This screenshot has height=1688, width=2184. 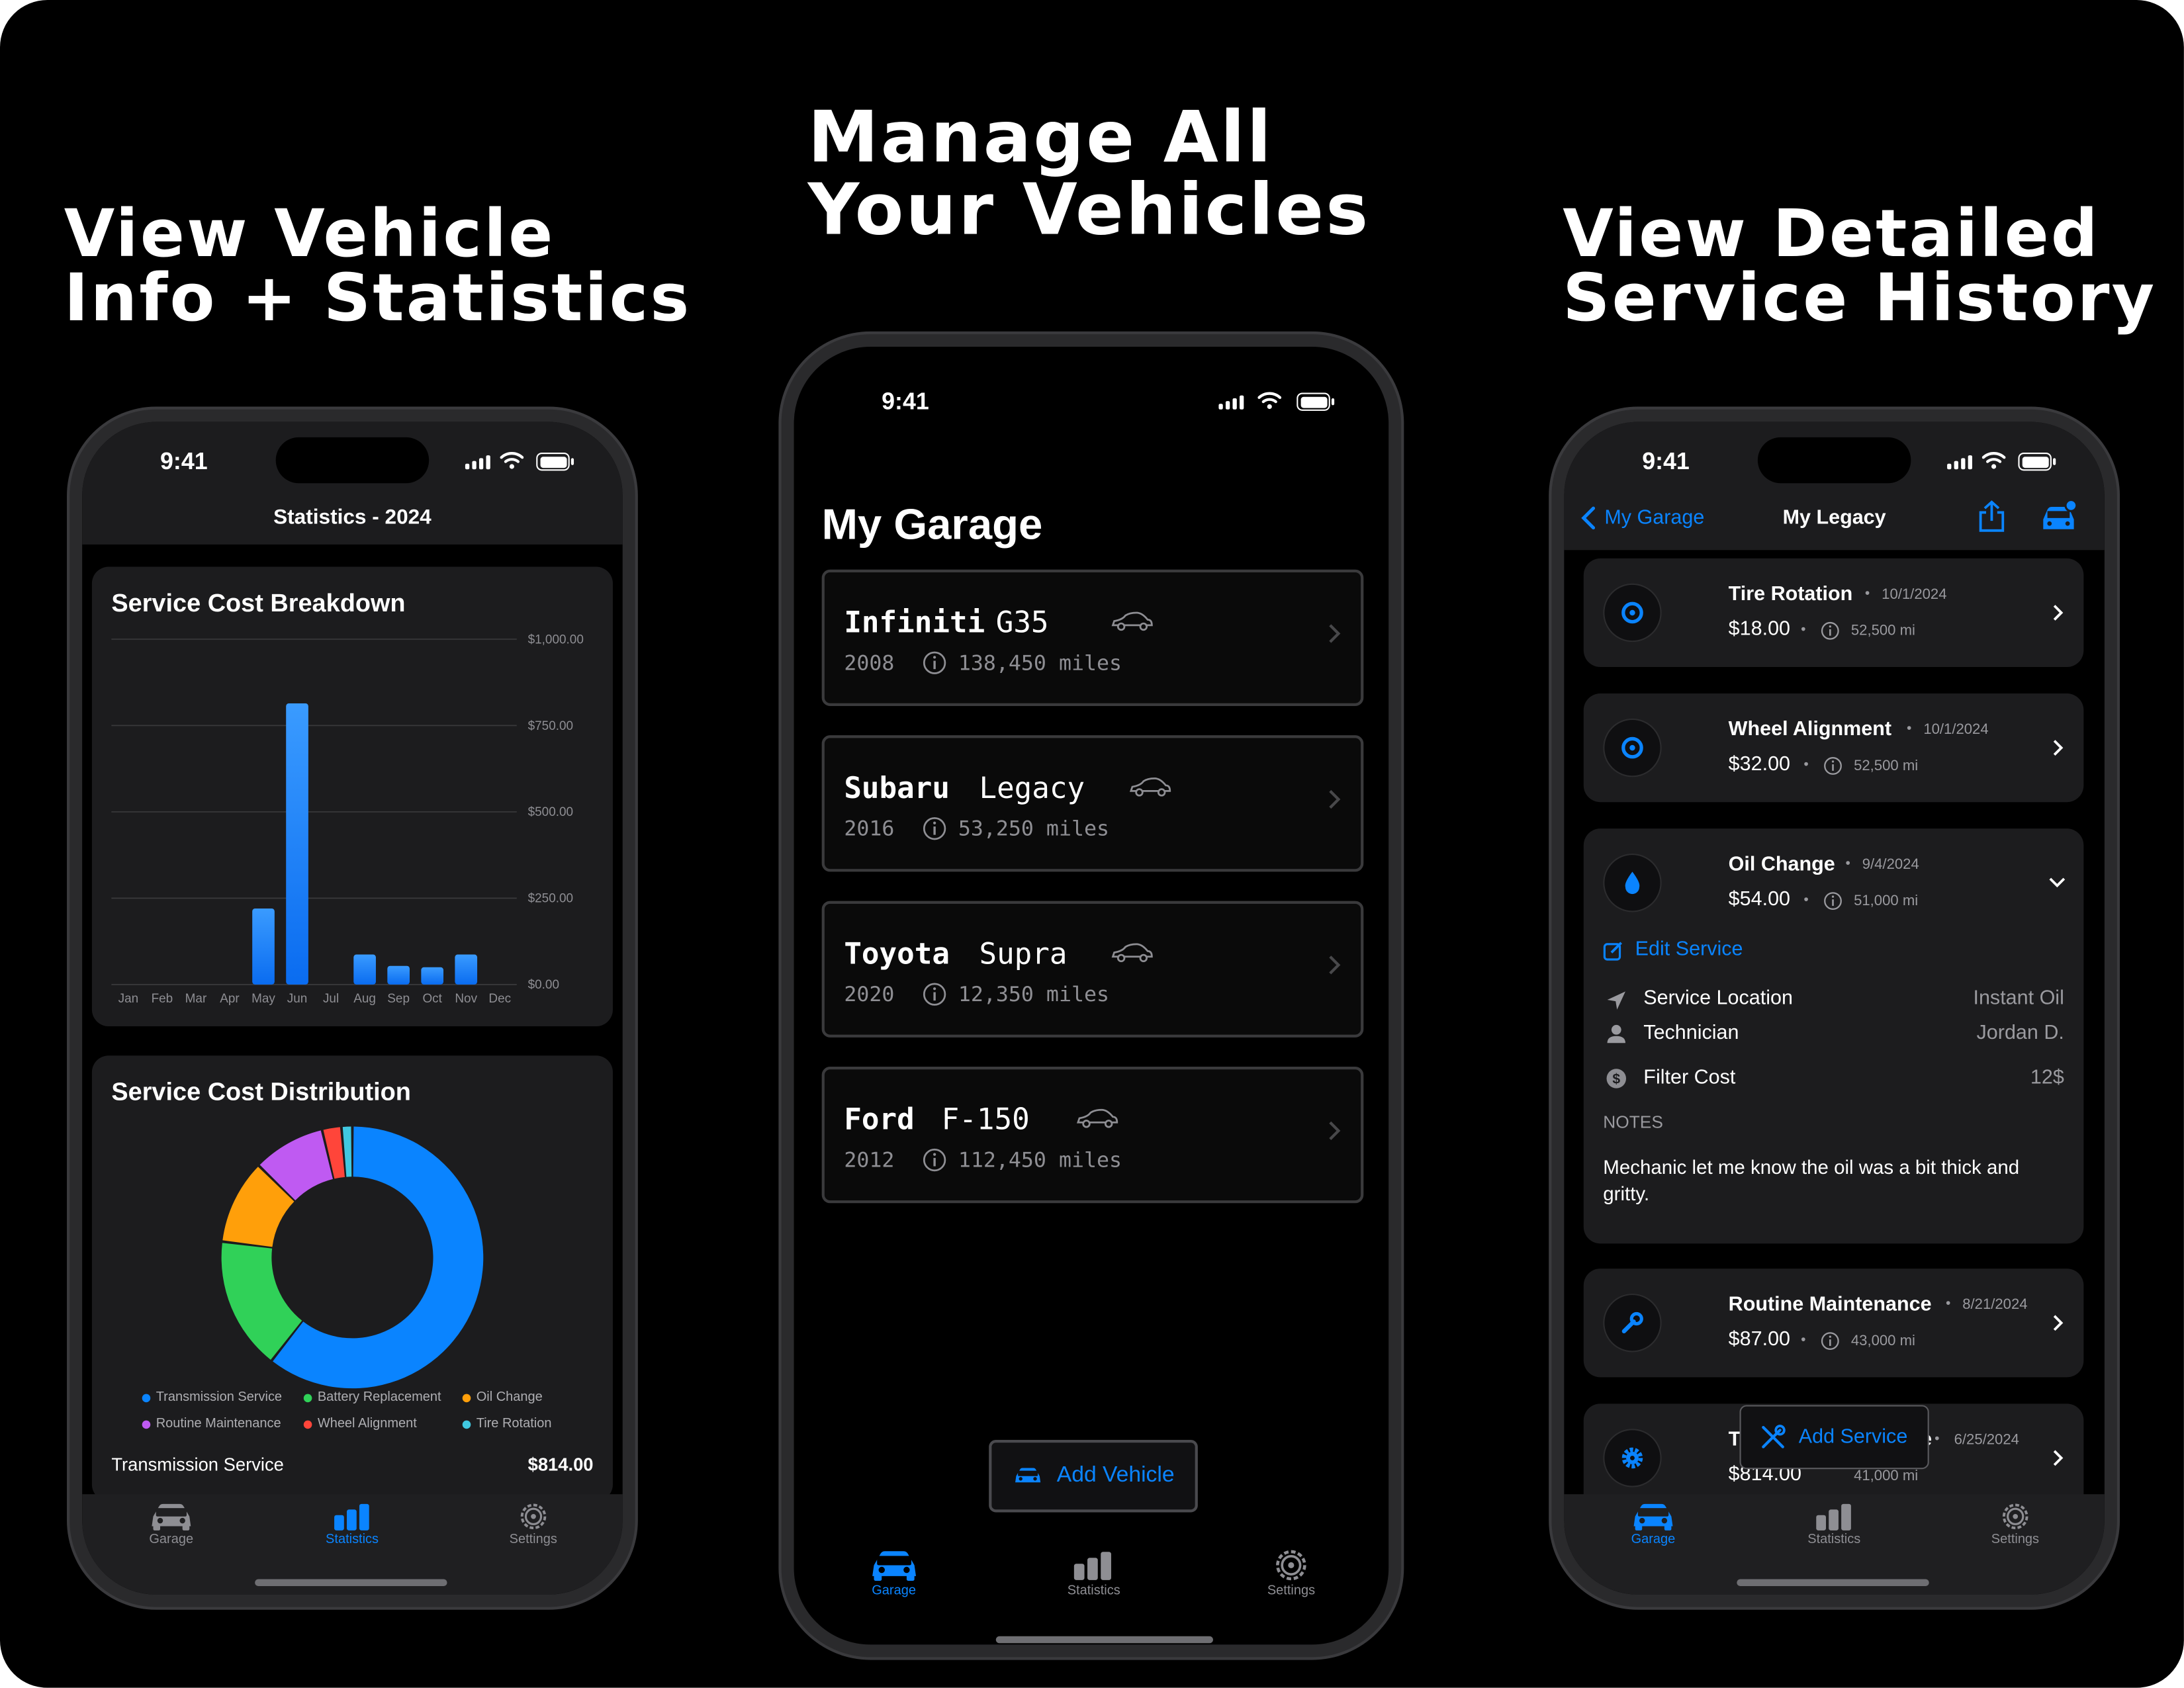 What do you see at coordinates (985, 1119) in the screenshot?
I see `vehicle-model: F-150` at bounding box center [985, 1119].